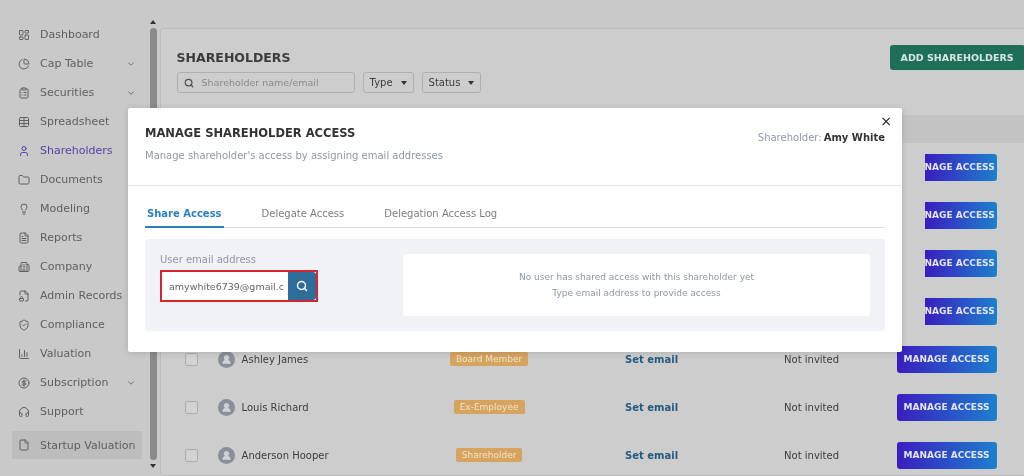  I want to click on add-shareholders-button: ADD SHAREHOLDERS, so click(956, 57).